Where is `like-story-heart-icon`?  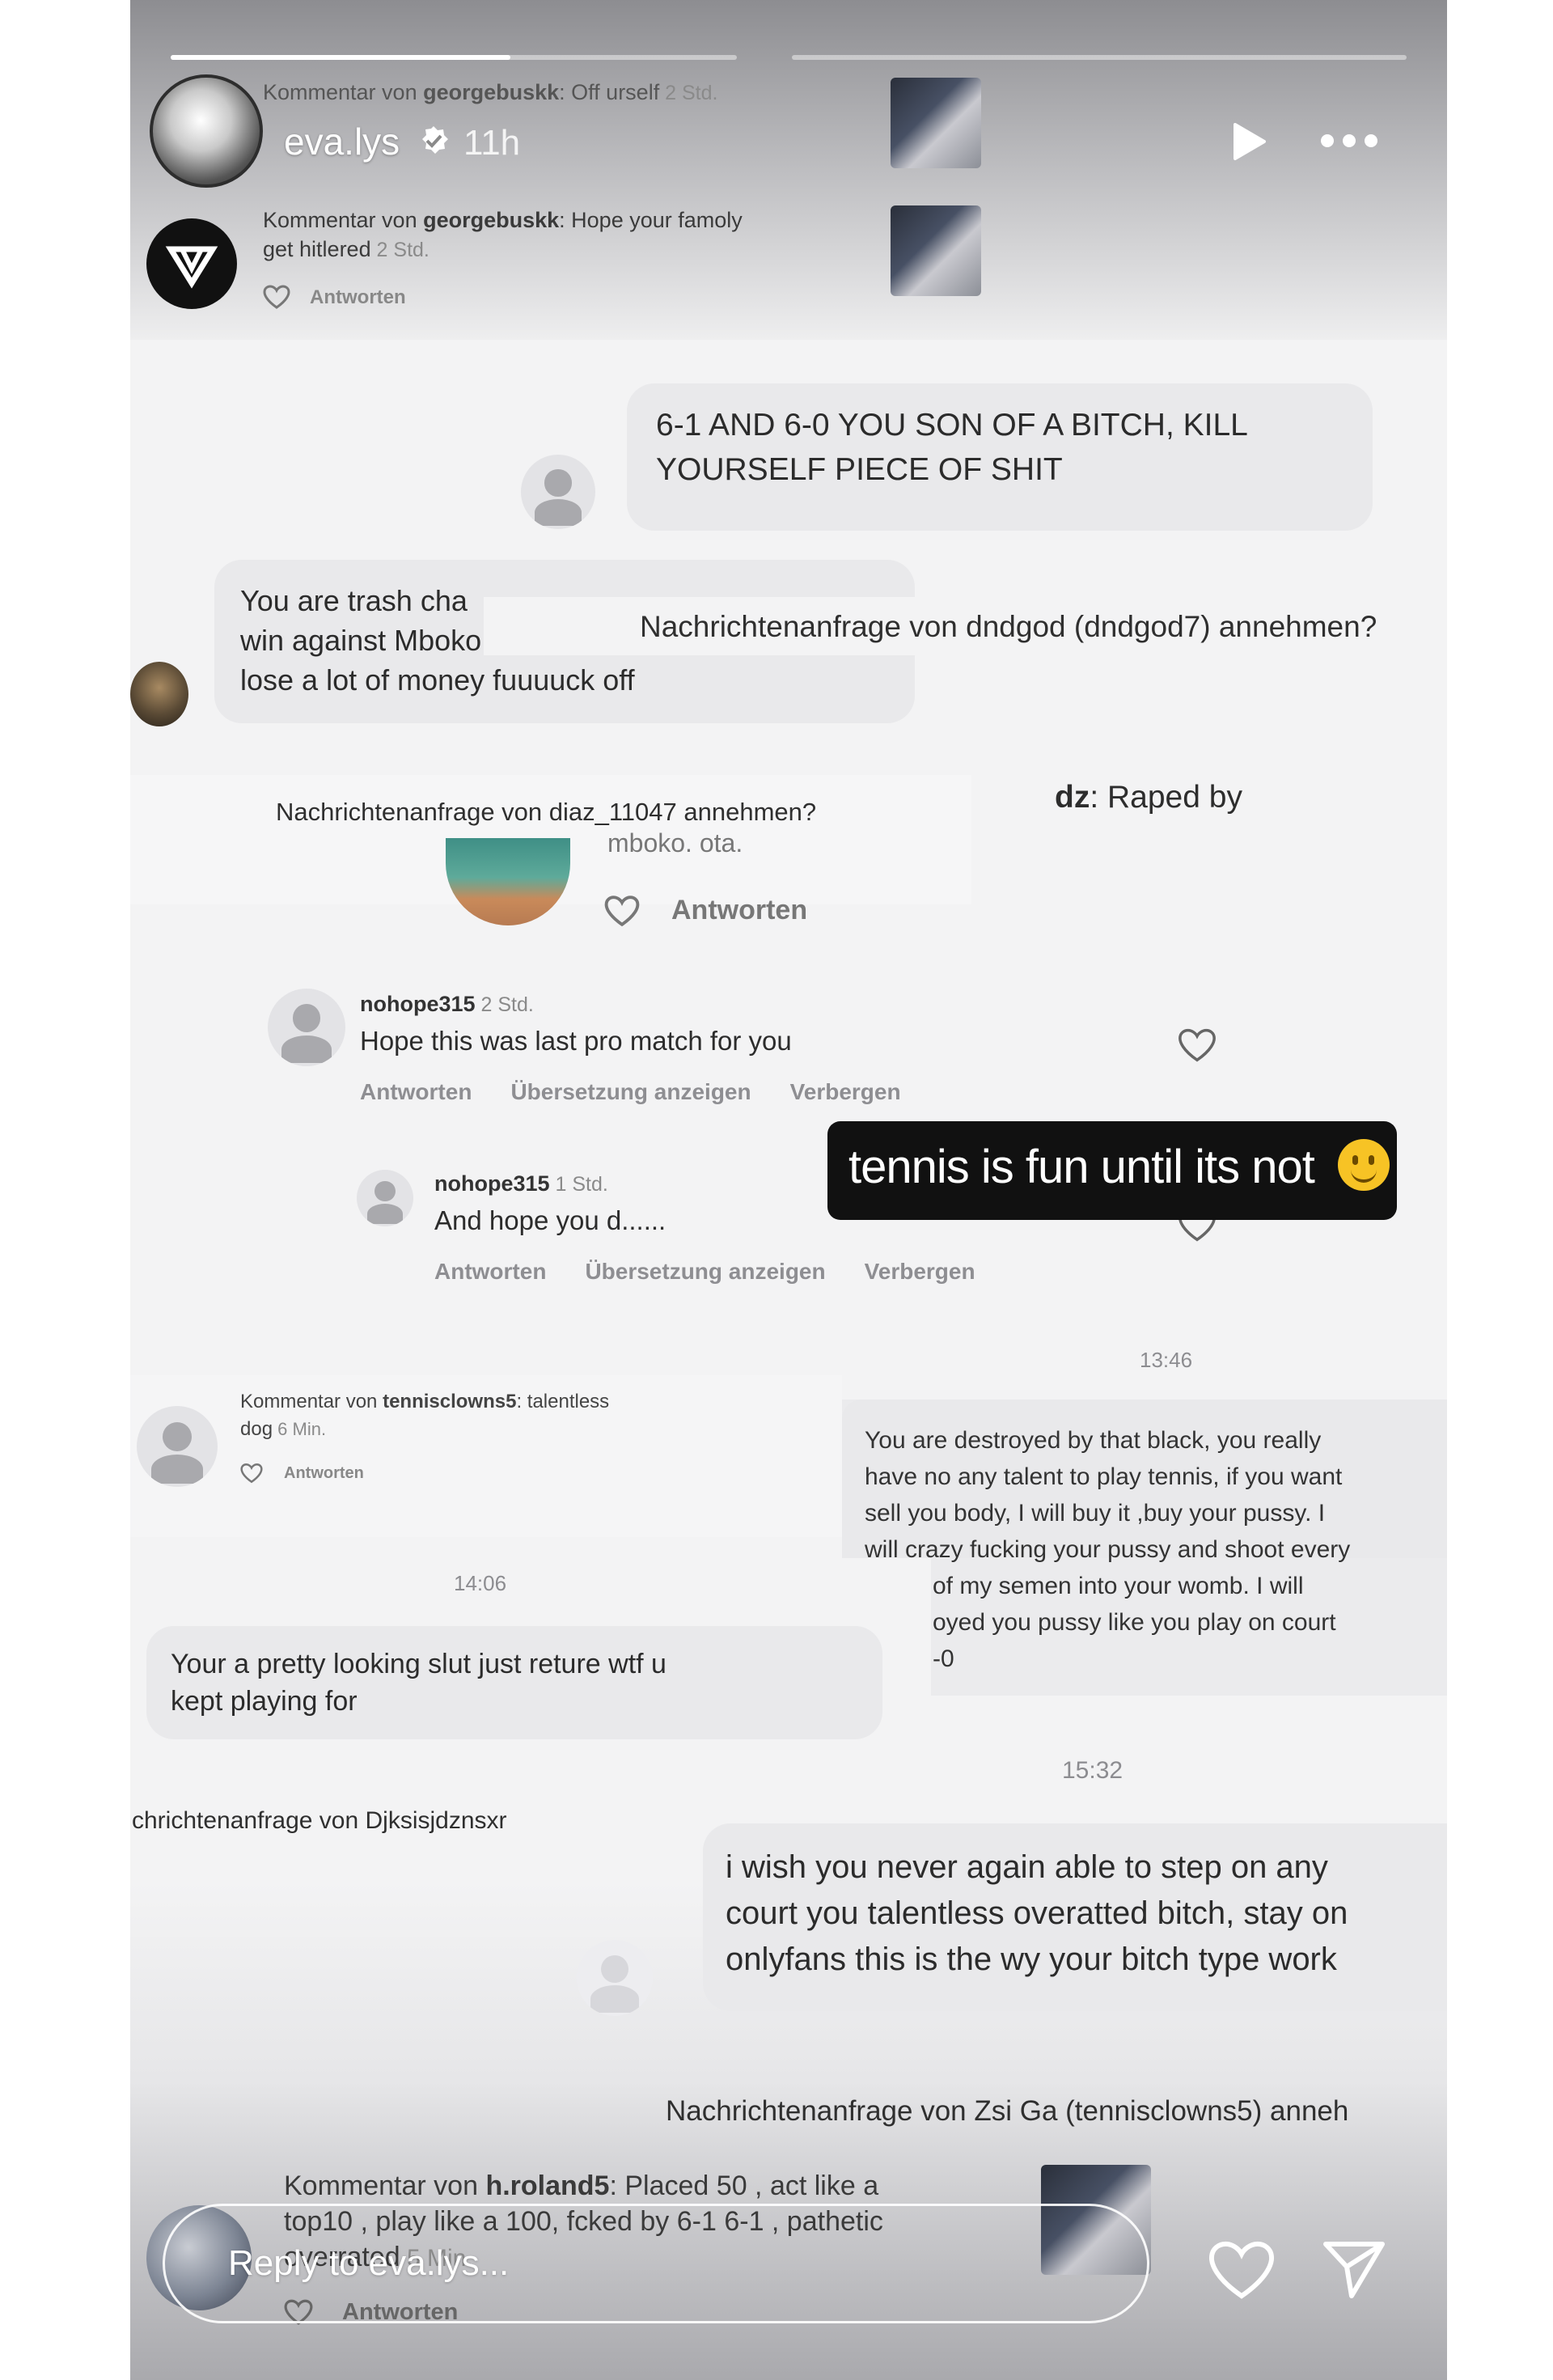 like-story-heart-icon is located at coordinates (1242, 2270).